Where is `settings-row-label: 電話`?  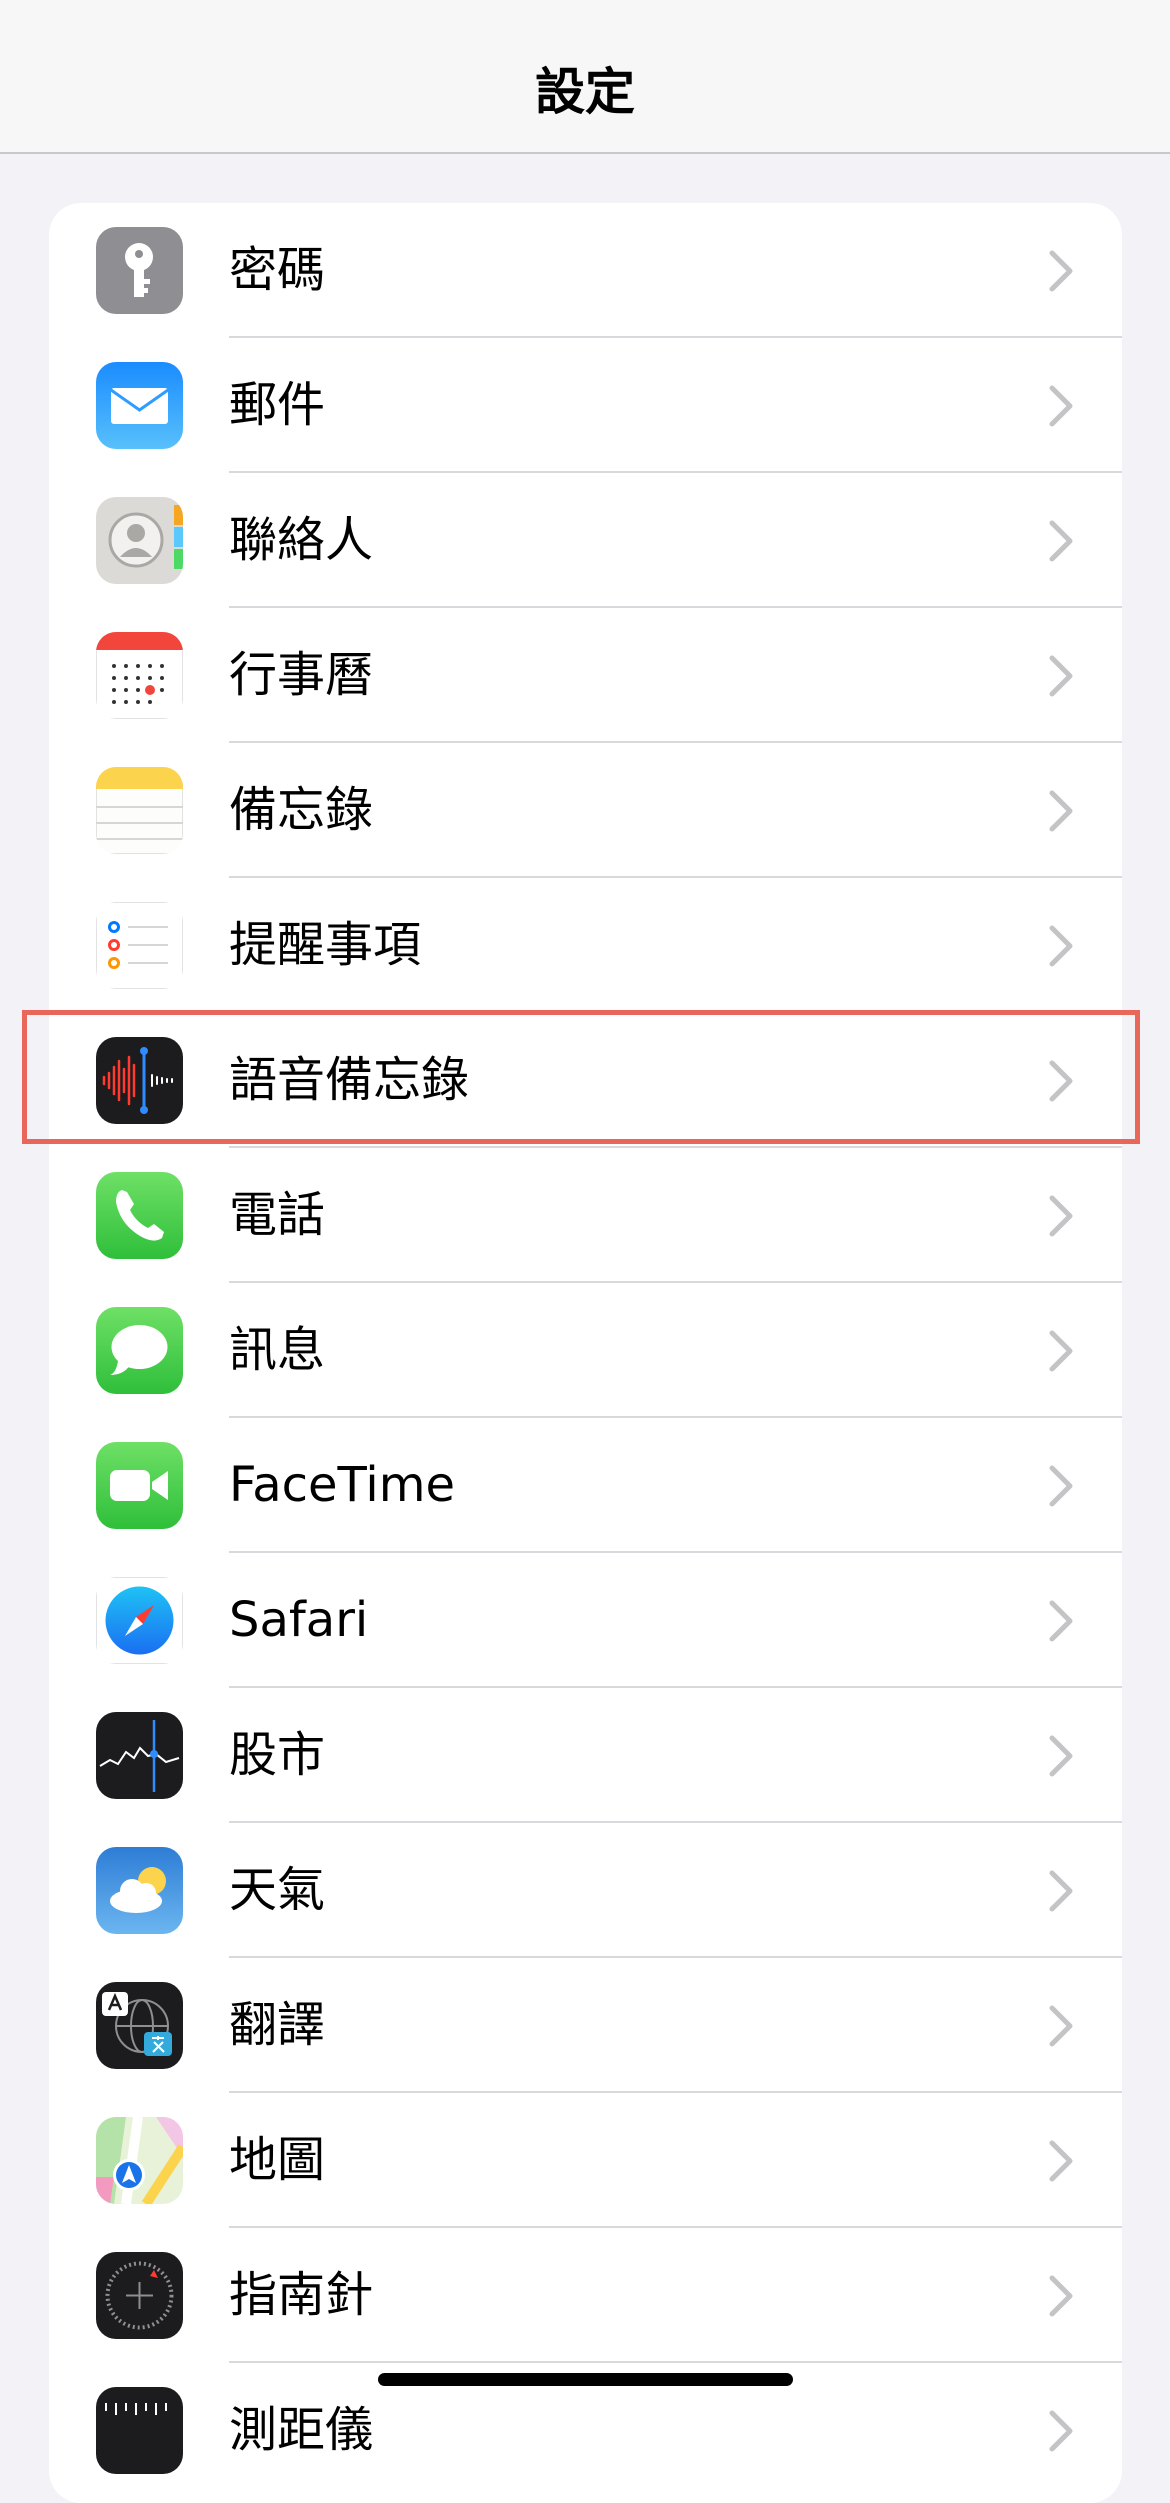 settings-row-label: 電話 is located at coordinates (277, 1215).